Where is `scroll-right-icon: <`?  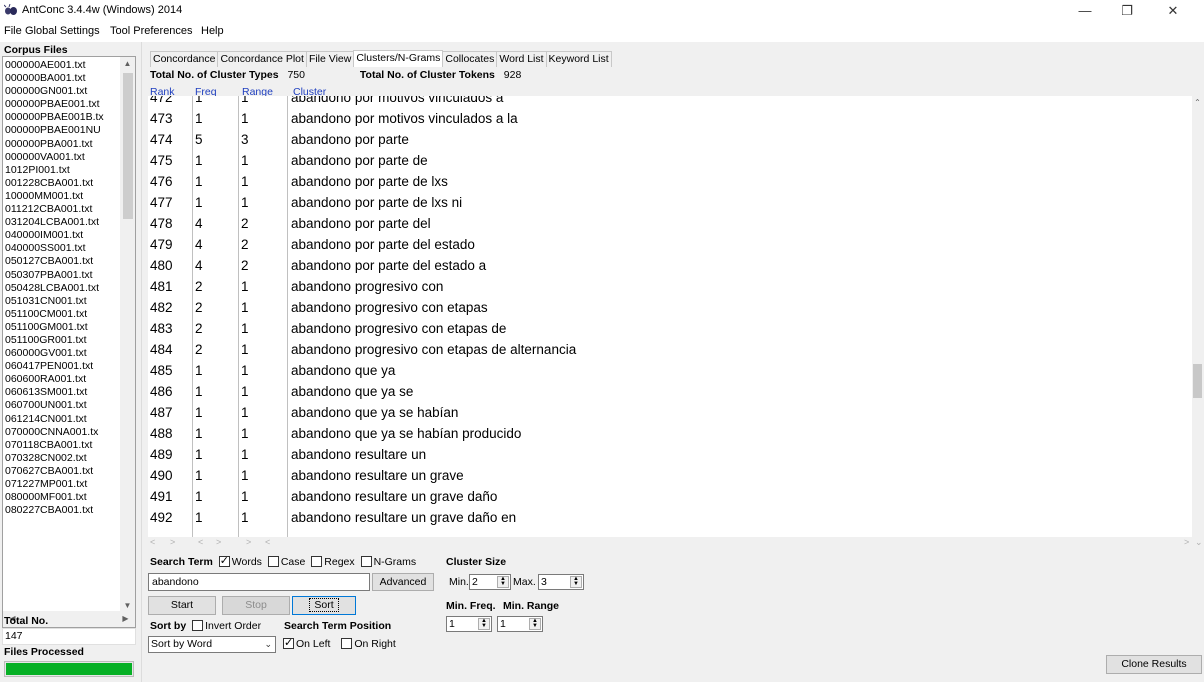
scroll-right-icon: < is located at coordinates (267, 542).